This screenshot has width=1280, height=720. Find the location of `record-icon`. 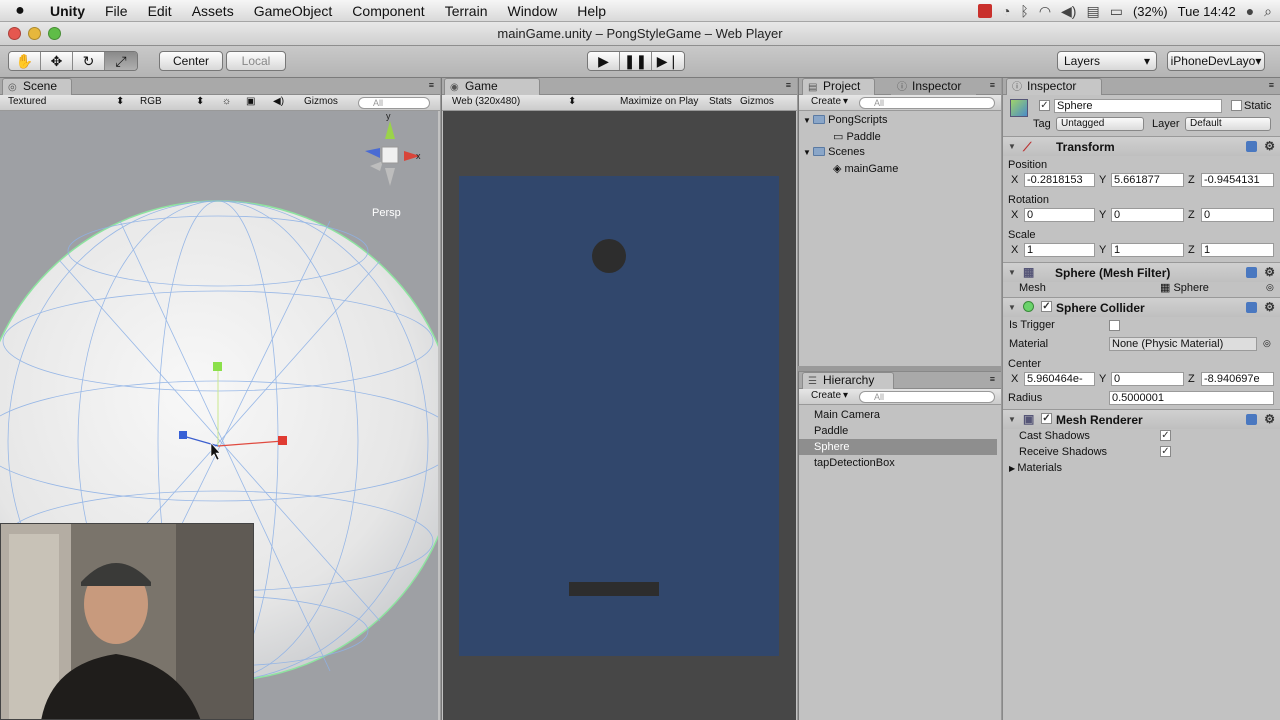

record-icon is located at coordinates (984, 11).